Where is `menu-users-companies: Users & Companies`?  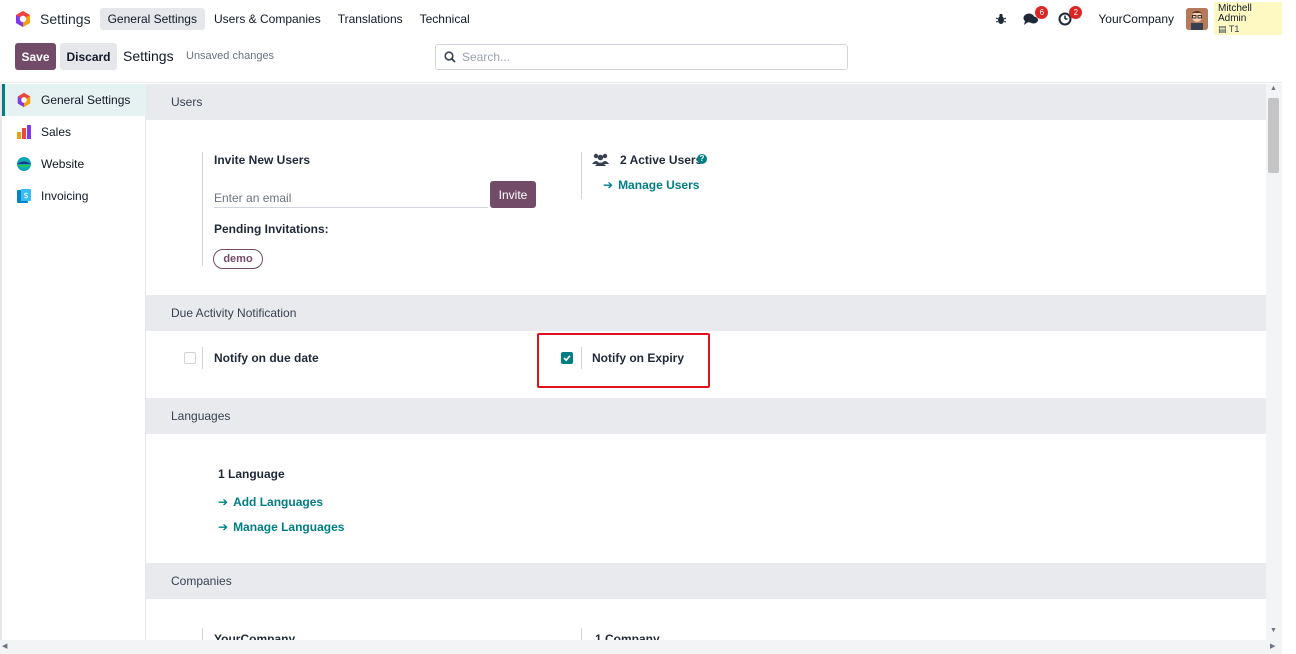 menu-users-companies: Users & Companies is located at coordinates (267, 19).